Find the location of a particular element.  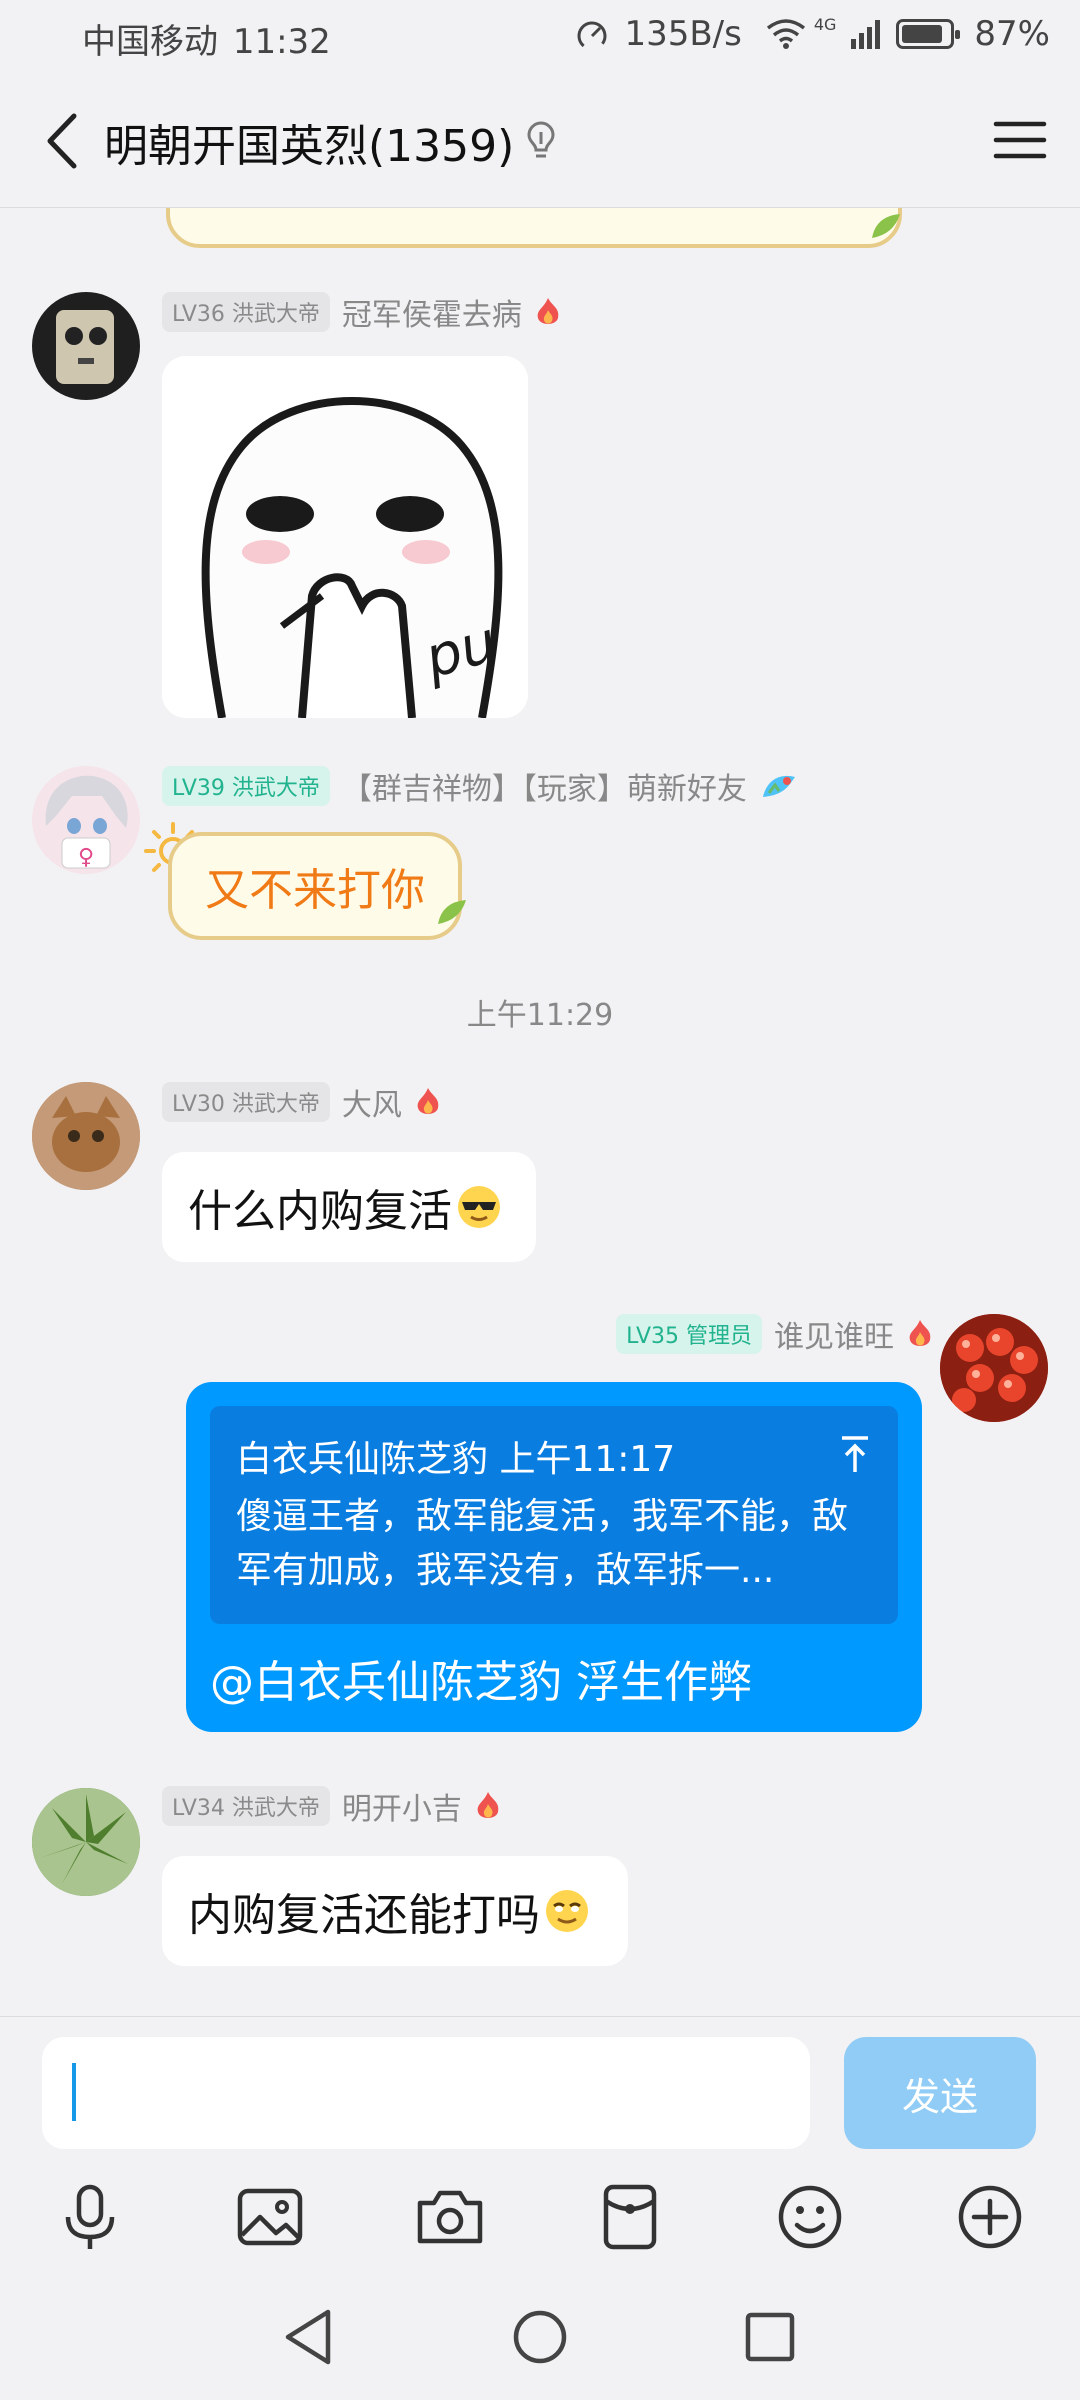

message-input is located at coordinates (426, 2093).